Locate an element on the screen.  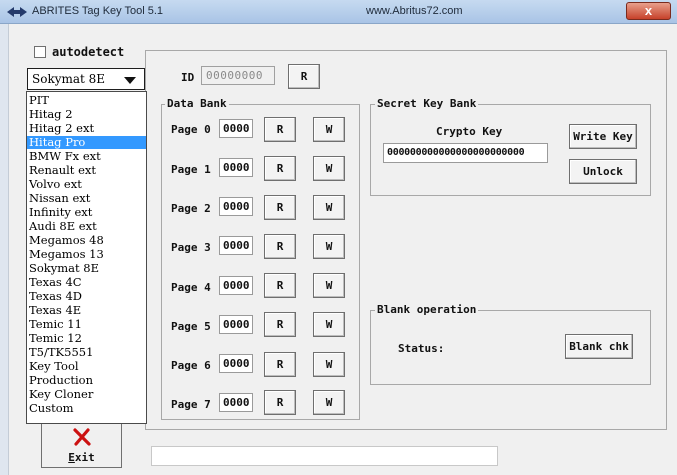
page-0-write-button: W is located at coordinates (329, 129).